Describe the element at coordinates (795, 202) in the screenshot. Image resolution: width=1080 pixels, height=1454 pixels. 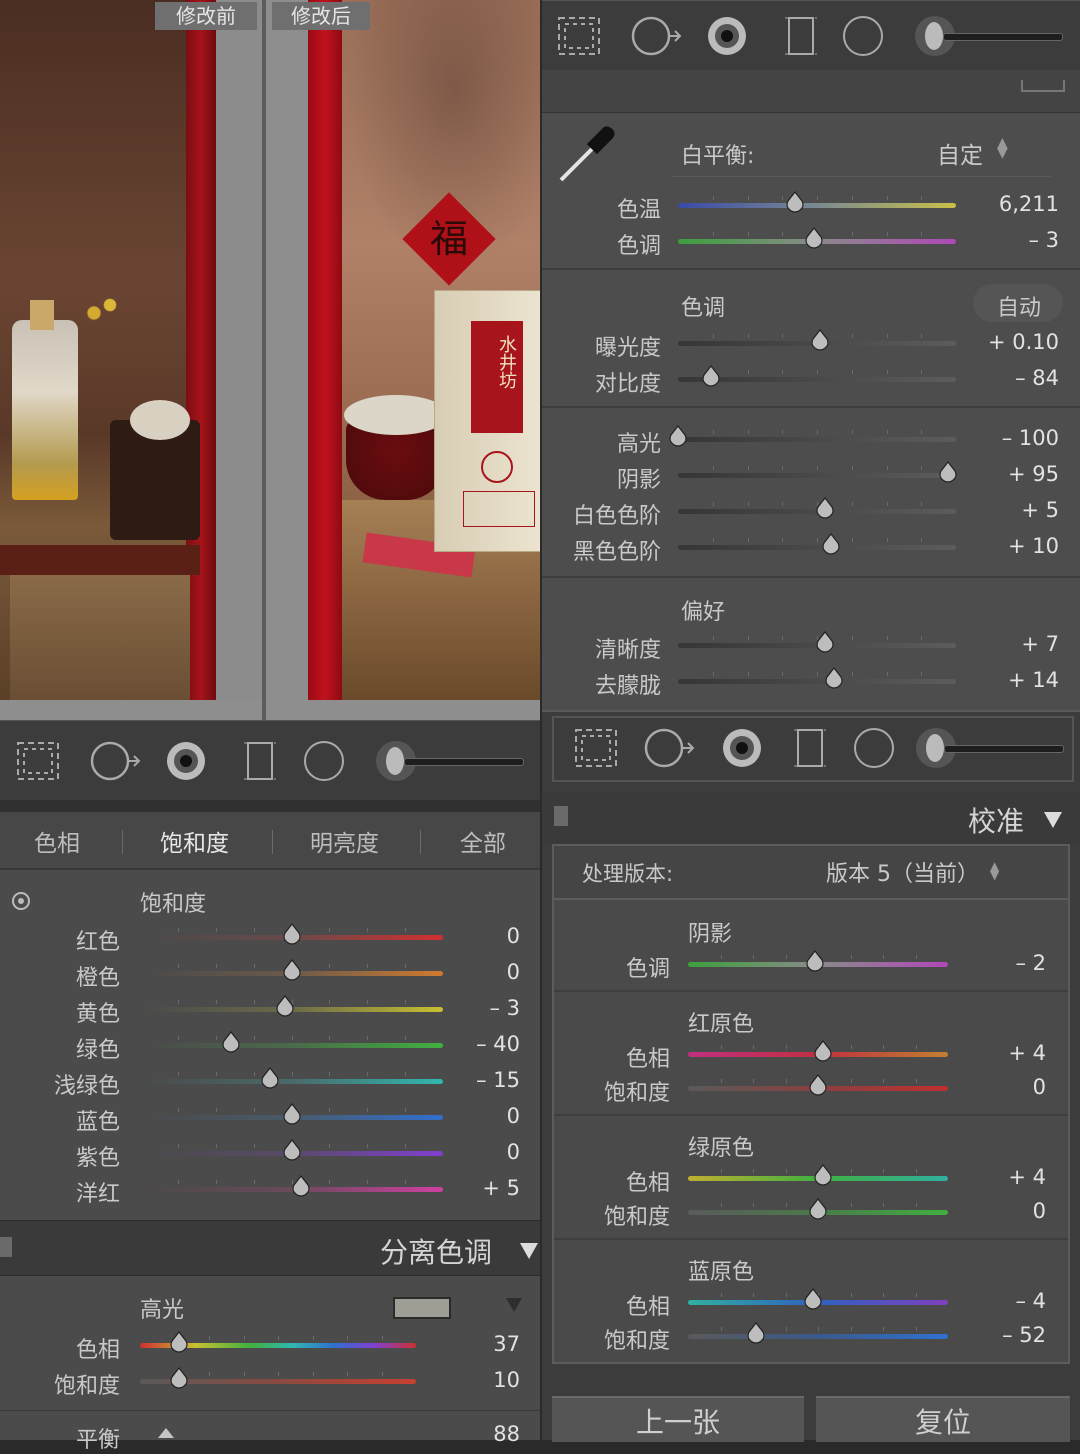
I see `temperature-slider-thumb` at that location.